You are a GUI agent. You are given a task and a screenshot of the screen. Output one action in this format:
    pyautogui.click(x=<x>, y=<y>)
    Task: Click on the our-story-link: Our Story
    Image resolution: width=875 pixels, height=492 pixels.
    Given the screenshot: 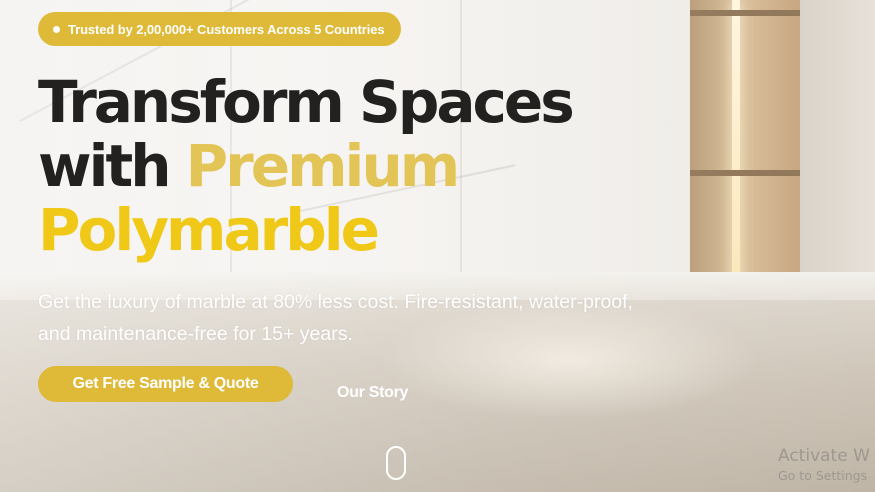 What is the action you would take?
    pyautogui.click(x=372, y=393)
    